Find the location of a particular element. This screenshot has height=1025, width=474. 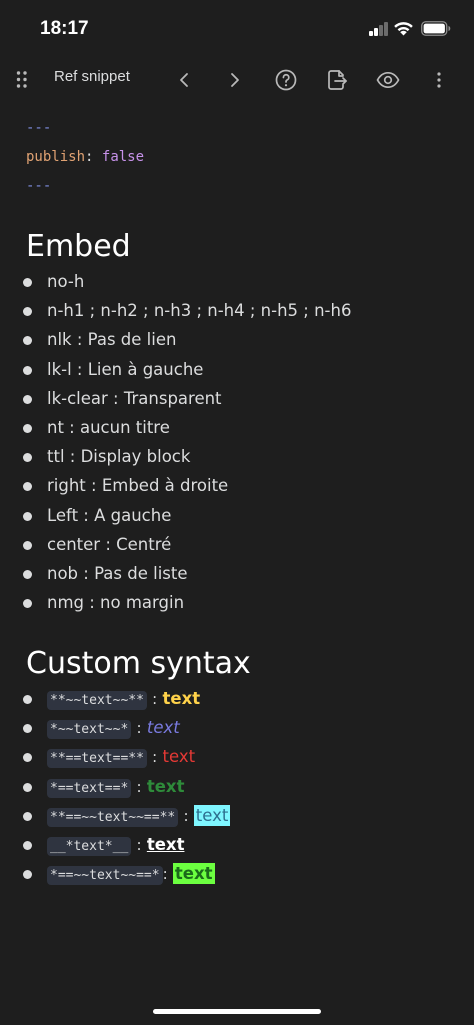

status-time: 18:17 is located at coordinates (64, 28).